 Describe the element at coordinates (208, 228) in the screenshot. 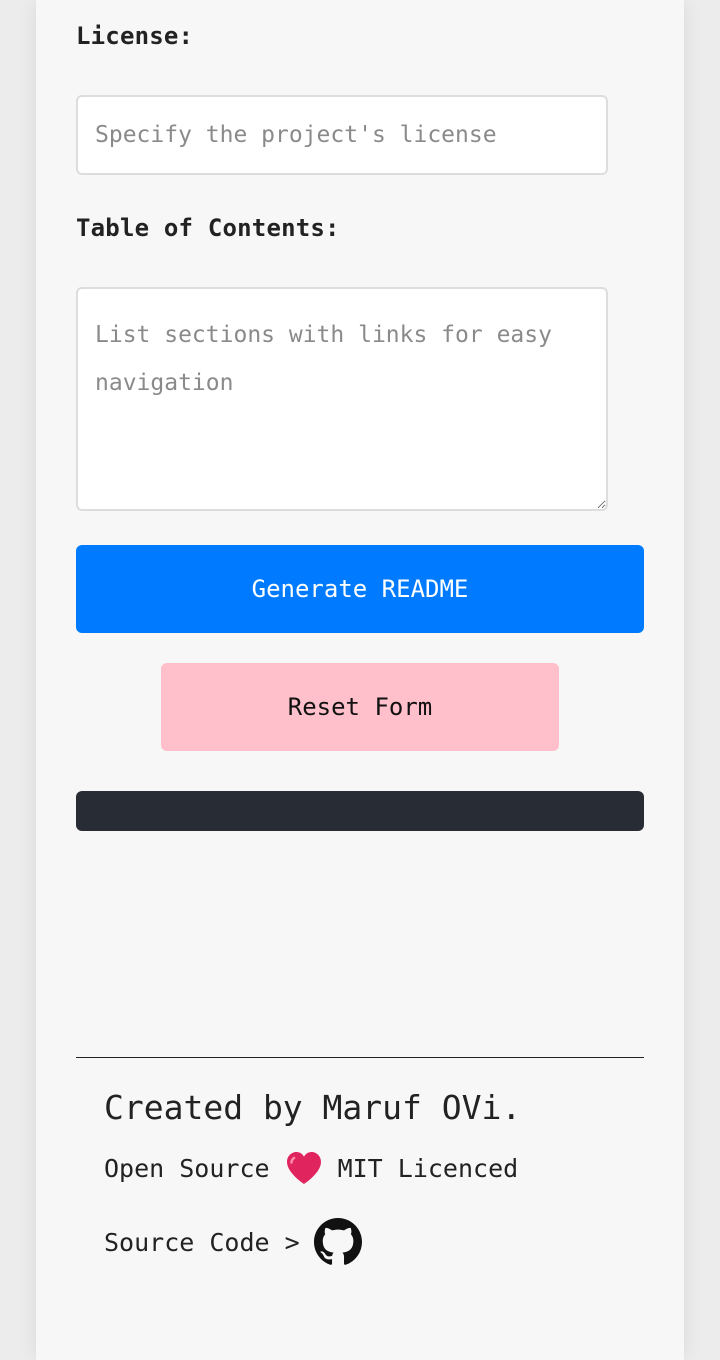

I see `toc-label: Table of Contents:` at that location.